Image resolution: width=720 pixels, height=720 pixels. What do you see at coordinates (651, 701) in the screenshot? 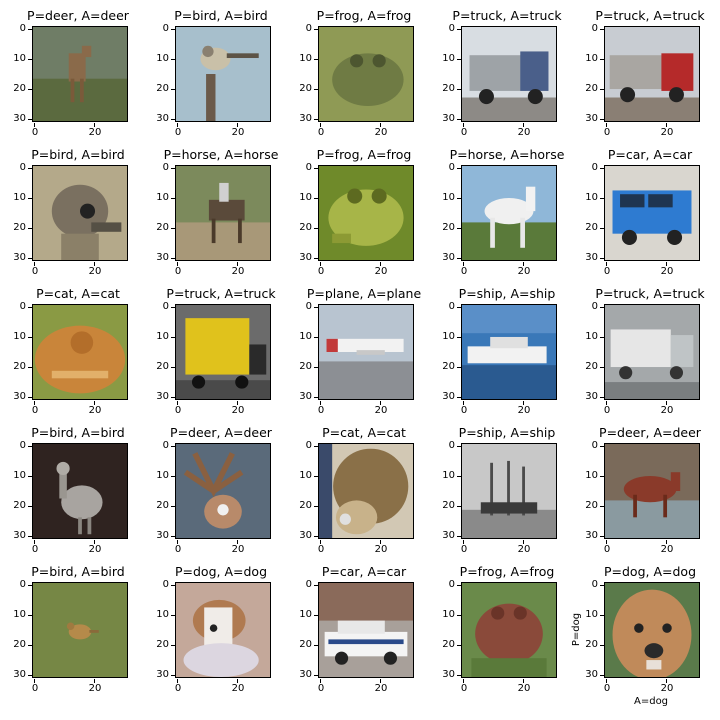
I see `x-axis-label: A=dog` at bounding box center [651, 701].